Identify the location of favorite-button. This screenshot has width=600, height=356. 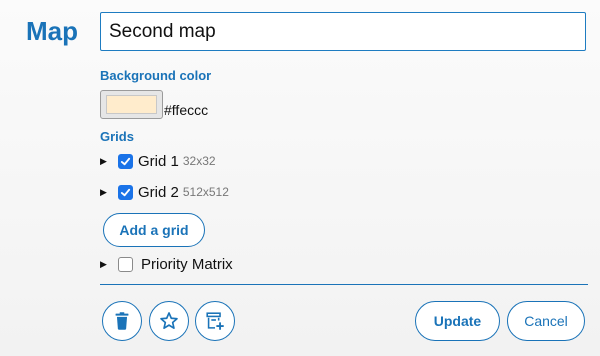
(169, 321).